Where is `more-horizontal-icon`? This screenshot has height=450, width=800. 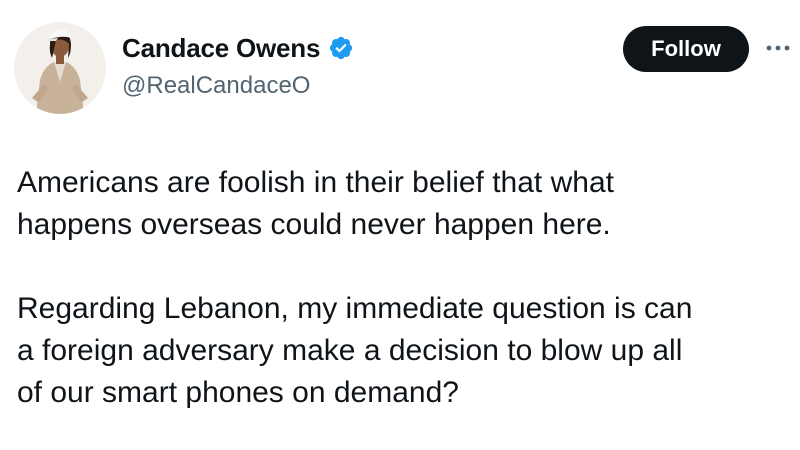 more-horizontal-icon is located at coordinates (778, 48).